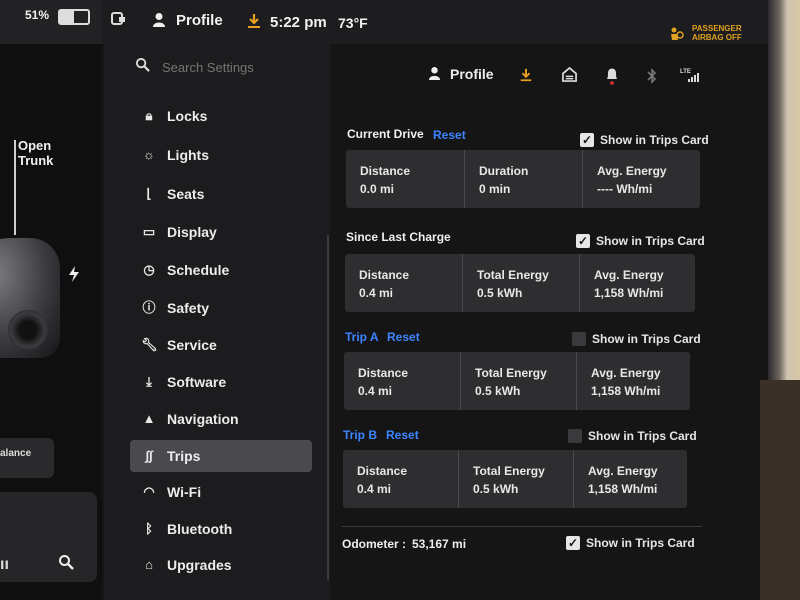 This screenshot has height=600, width=800. Describe the element at coordinates (689, 75) in the screenshot. I see `lte-signal-icon: LTE` at that location.